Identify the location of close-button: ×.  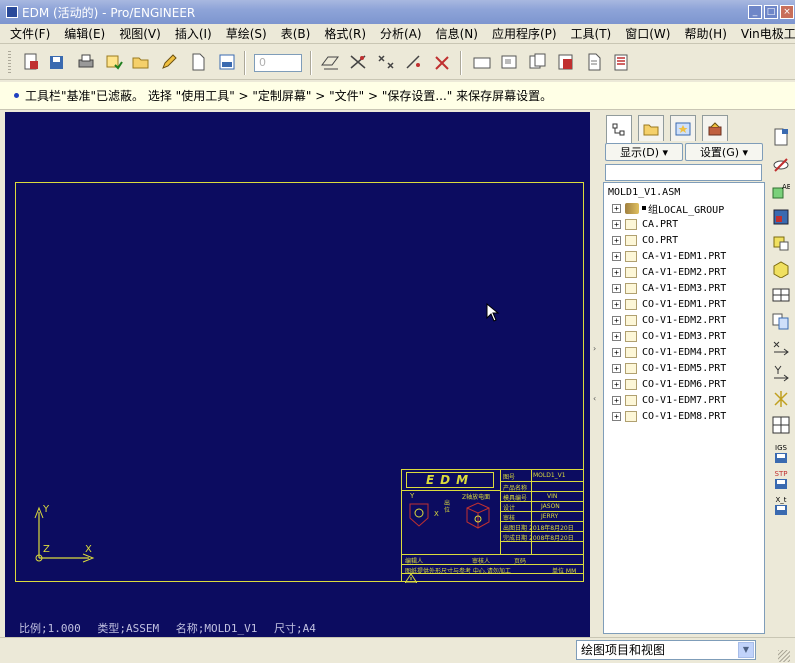
(787, 12).